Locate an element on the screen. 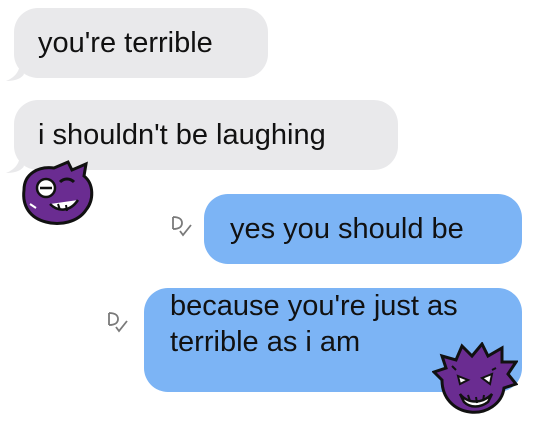  message-bubble-sent: yes you should be is located at coordinates (363, 229).